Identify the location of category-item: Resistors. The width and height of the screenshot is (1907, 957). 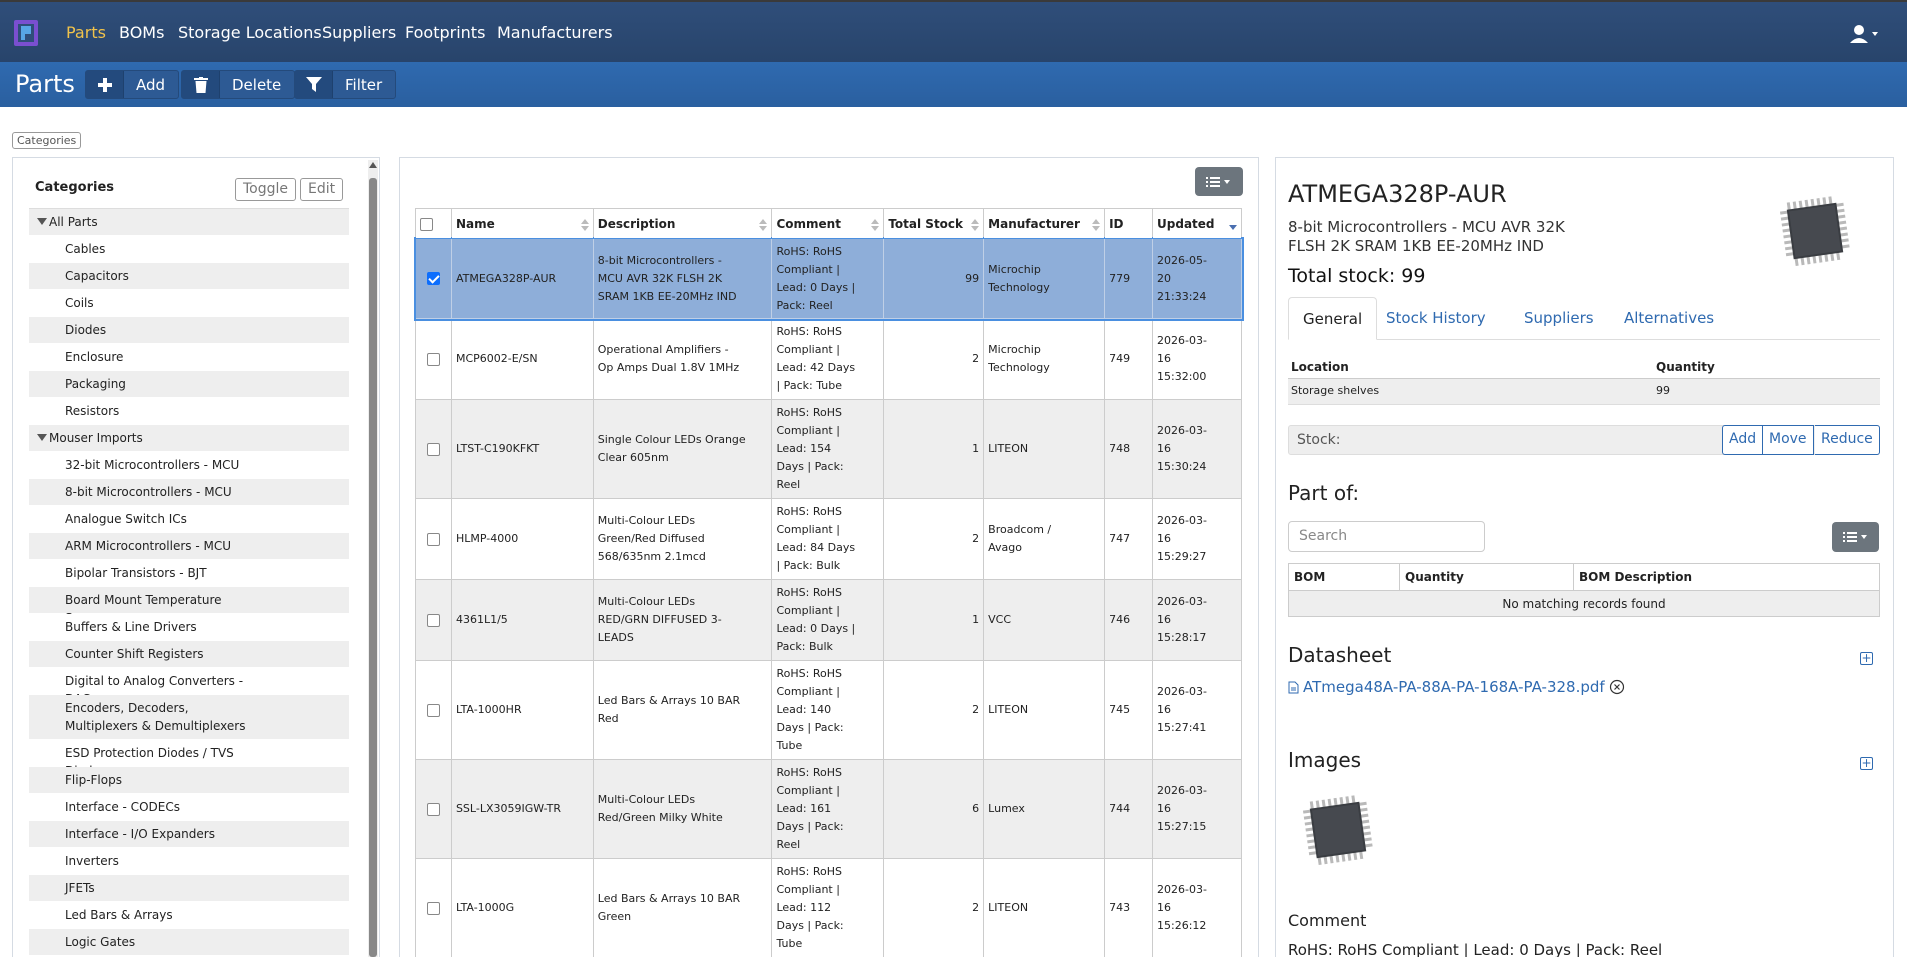
(189, 411).